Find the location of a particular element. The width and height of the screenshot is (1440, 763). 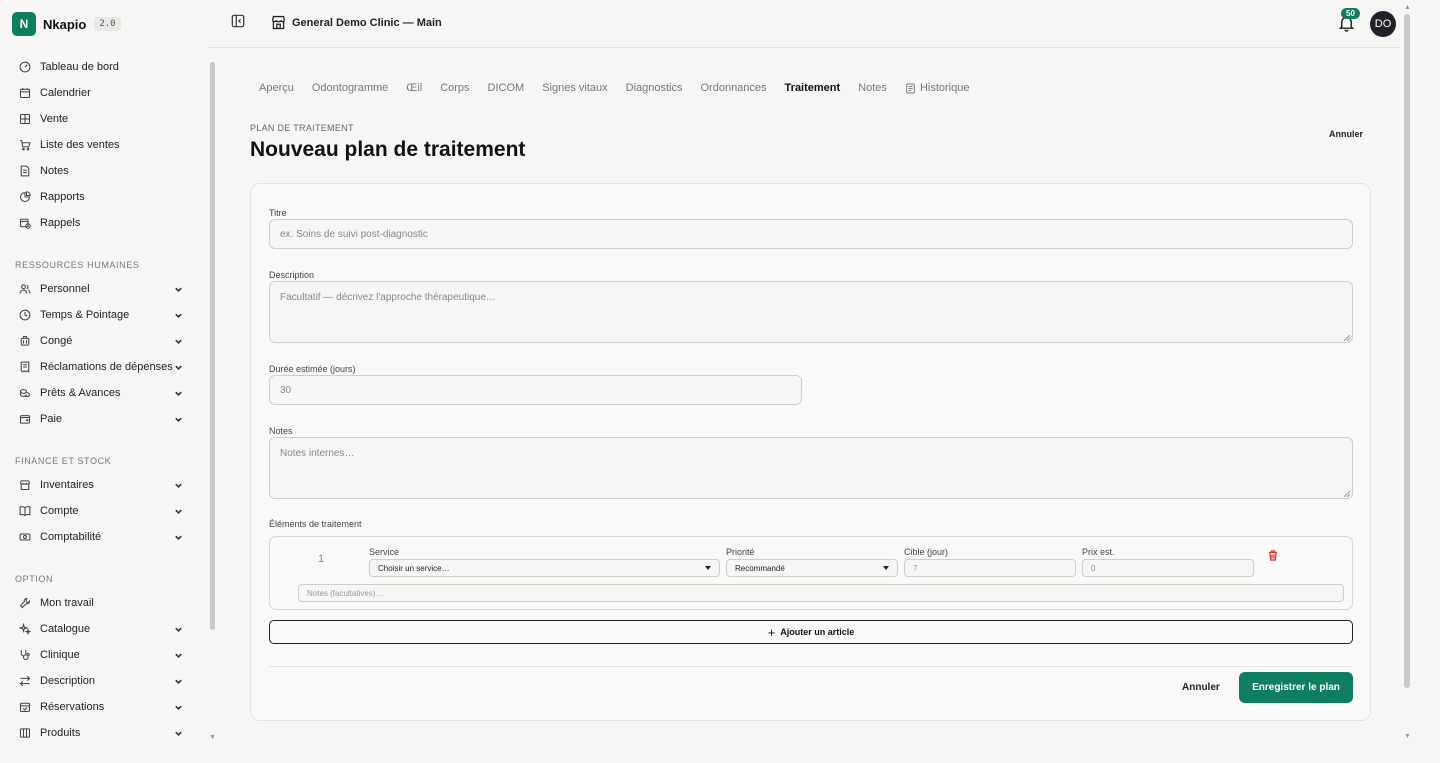

tab-notes: Notes is located at coordinates (872, 88).